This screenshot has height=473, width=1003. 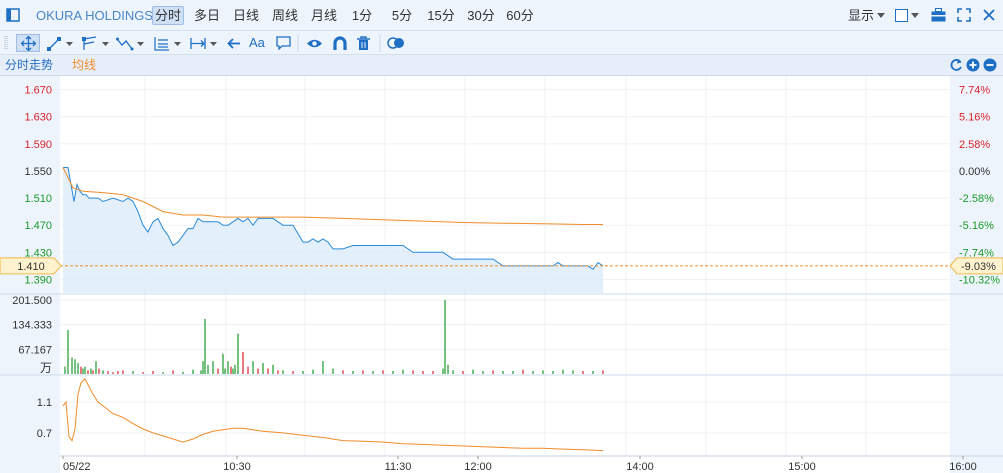 What do you see at coordinates (38, 199) in the screenshot?
I see `y-axis-price-label: 1.510` at bounding box center [38, 199].